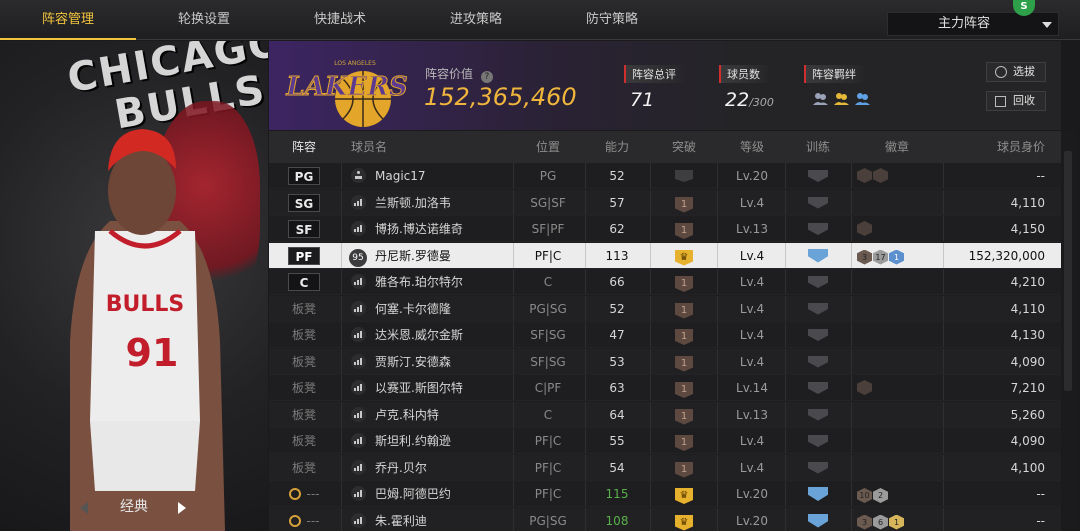 The image size is (1080, 531). Describe the element at coordinates (665, 519) in the screenshot. I see `table-row: --- 朱.霍利迪 PG|SG 108 ♛ Lv.20 3 6 1 --` at that location.